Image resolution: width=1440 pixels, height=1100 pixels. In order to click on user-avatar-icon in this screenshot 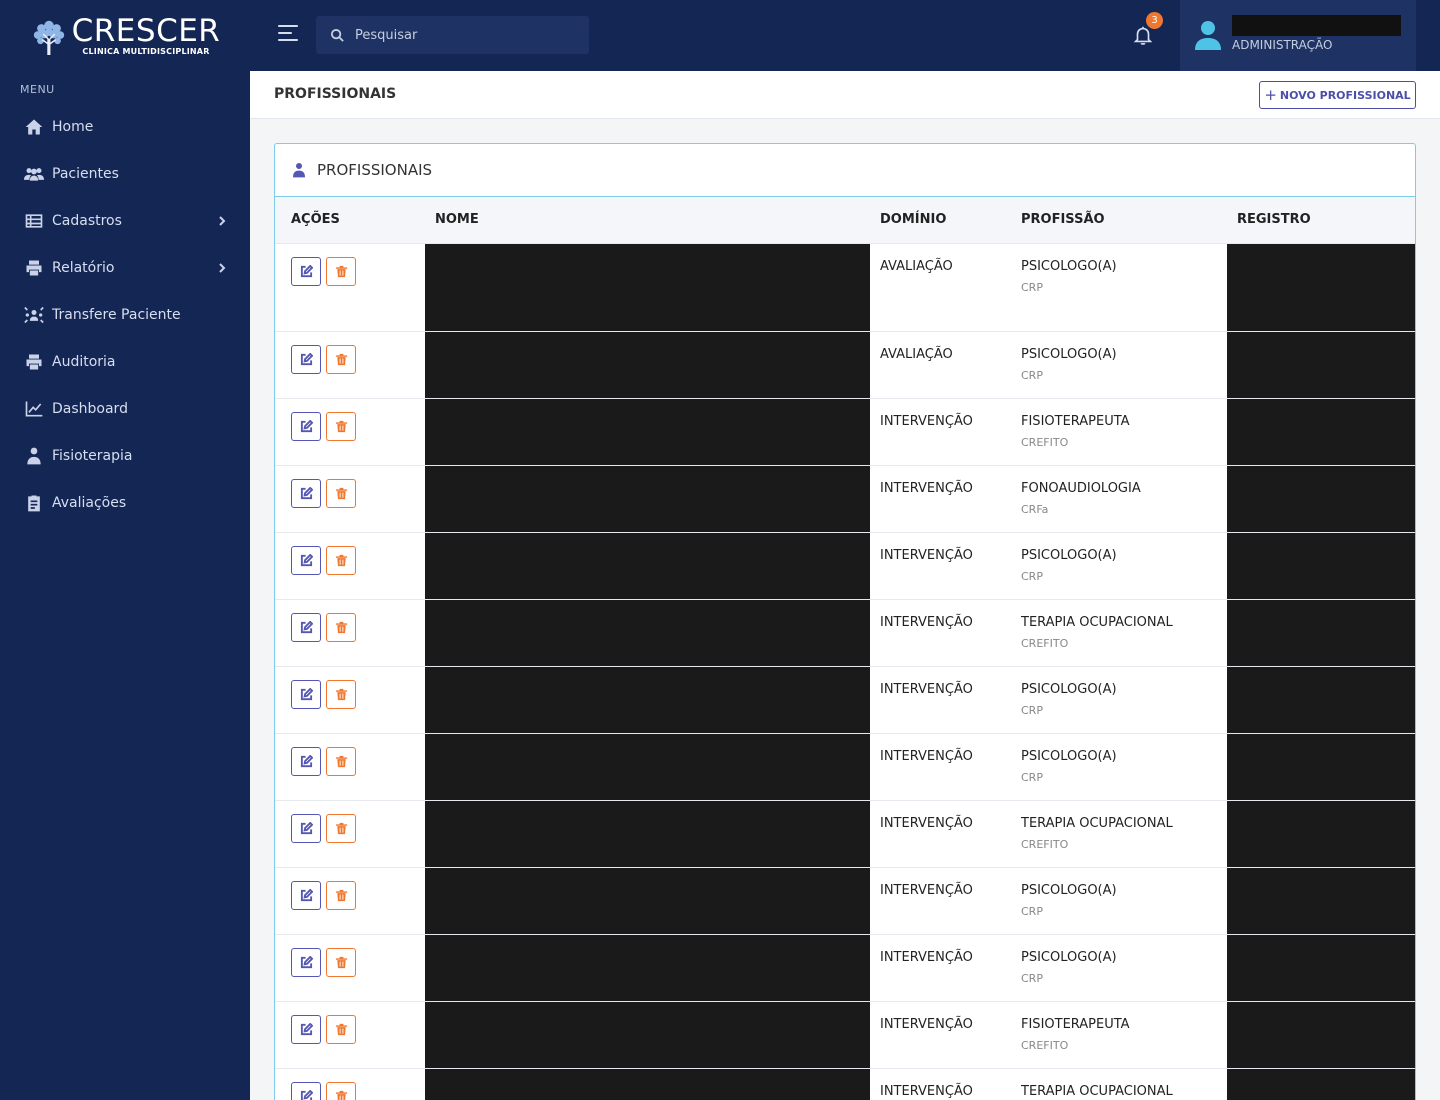, I will do `click(1208, 35)`.